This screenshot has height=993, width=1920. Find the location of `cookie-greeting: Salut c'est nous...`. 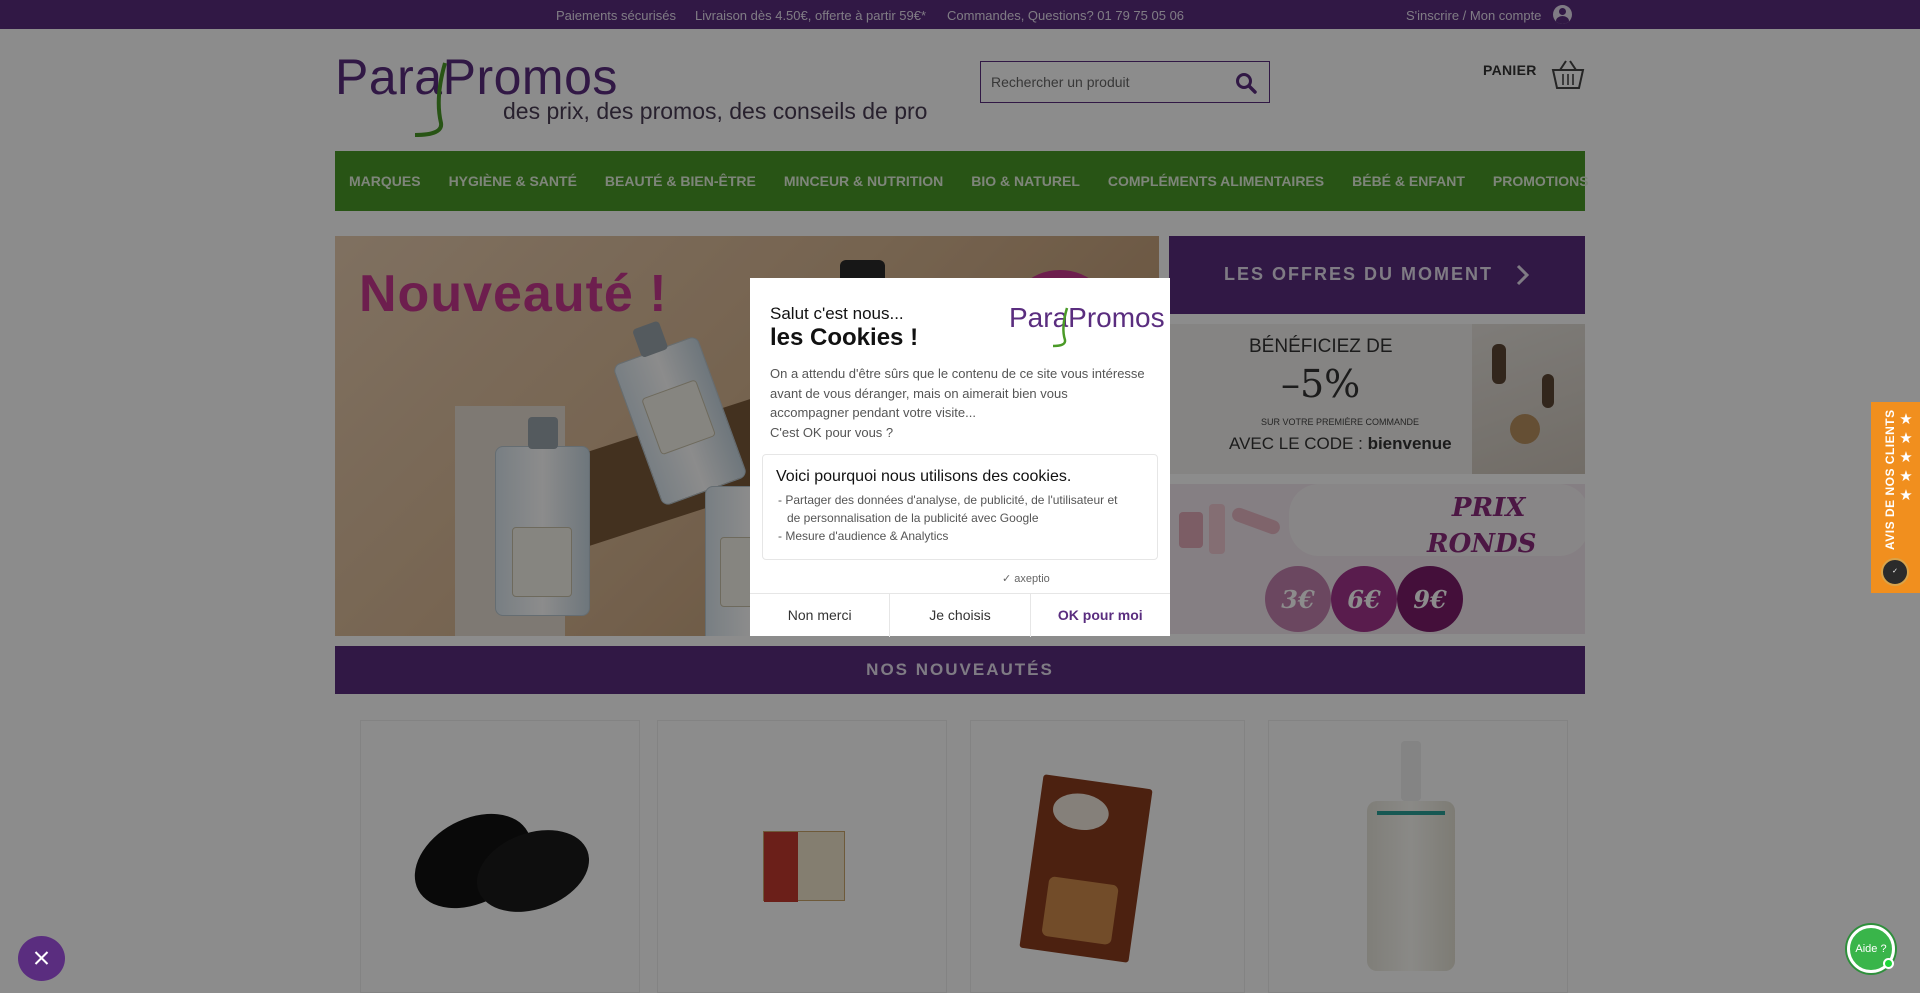

cookie-greeting: Salut c'est nous... is located at coordinates (837, 313).